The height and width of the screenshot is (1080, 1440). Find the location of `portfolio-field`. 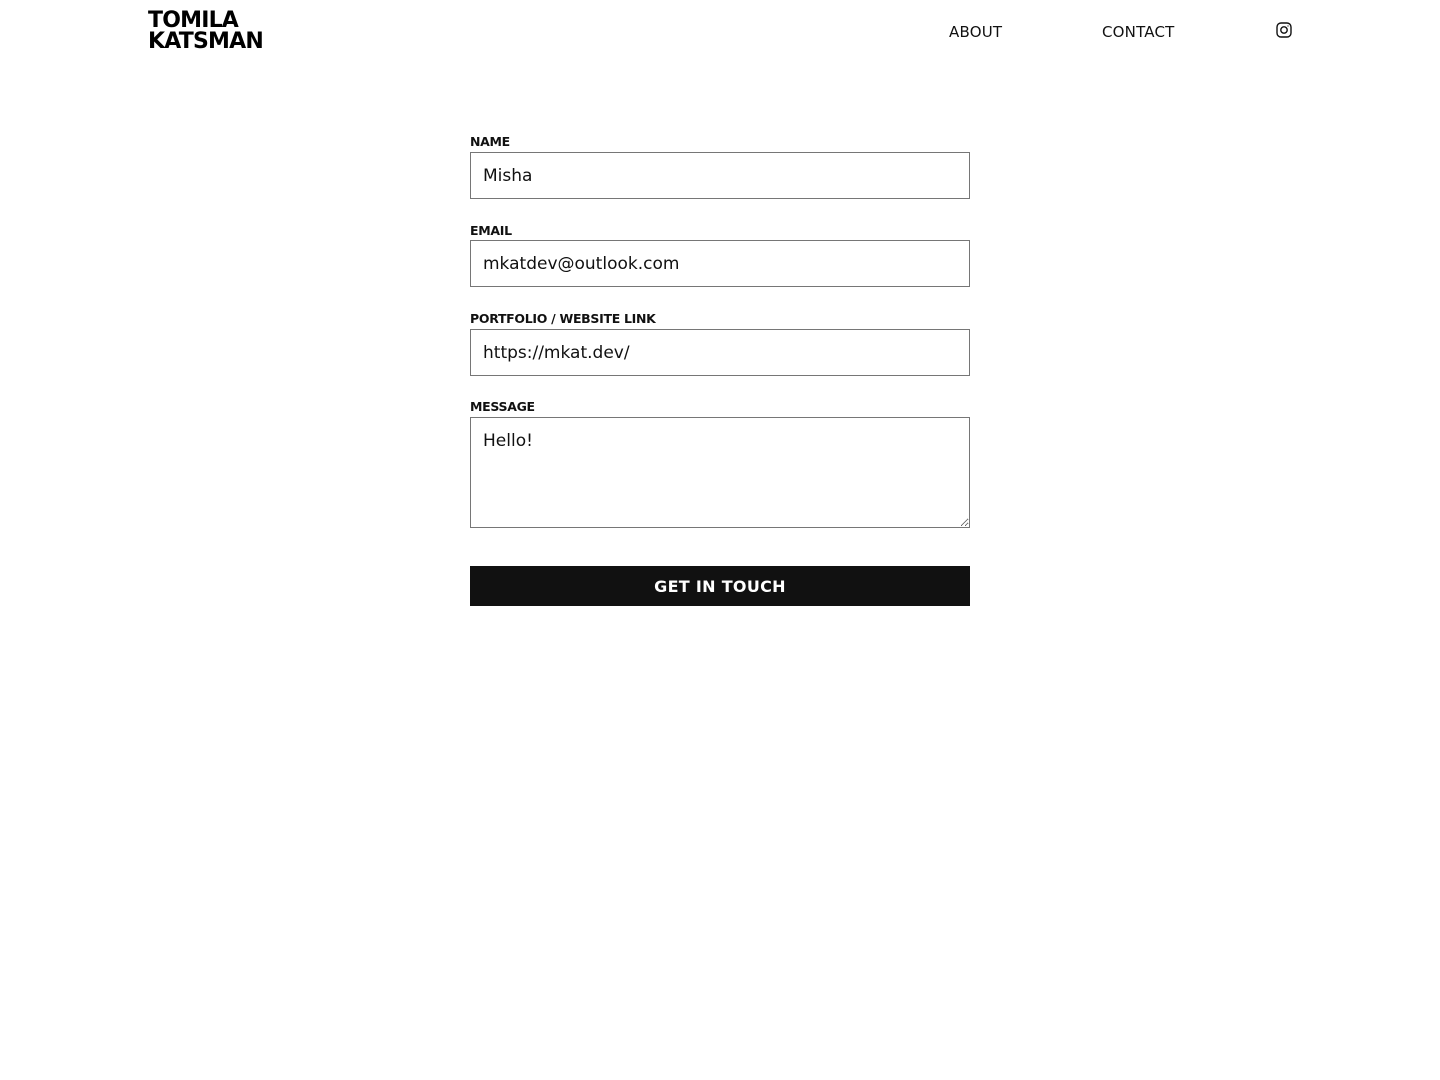

portfolio-field is located at coordinates (720, 352).